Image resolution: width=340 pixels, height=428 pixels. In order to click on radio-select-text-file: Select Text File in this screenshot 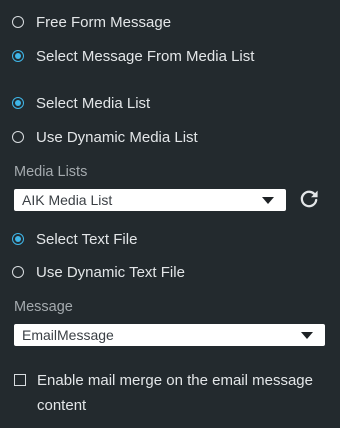, I will do `click(74, 239)`.